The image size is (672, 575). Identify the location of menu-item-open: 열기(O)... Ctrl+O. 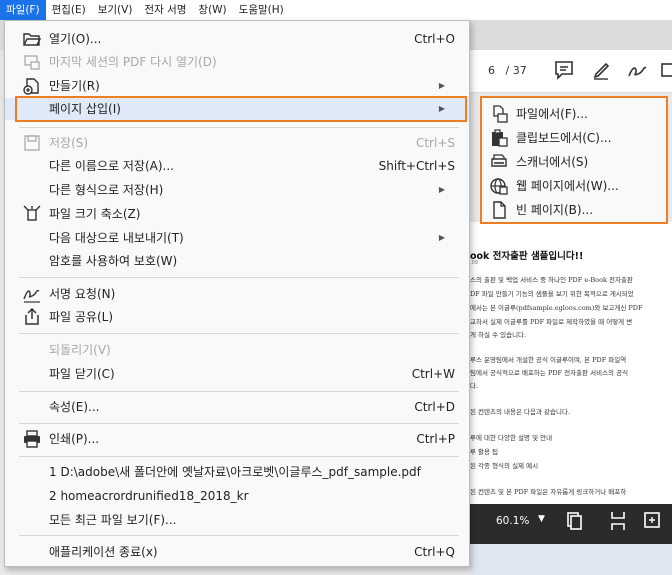
(237, 39).